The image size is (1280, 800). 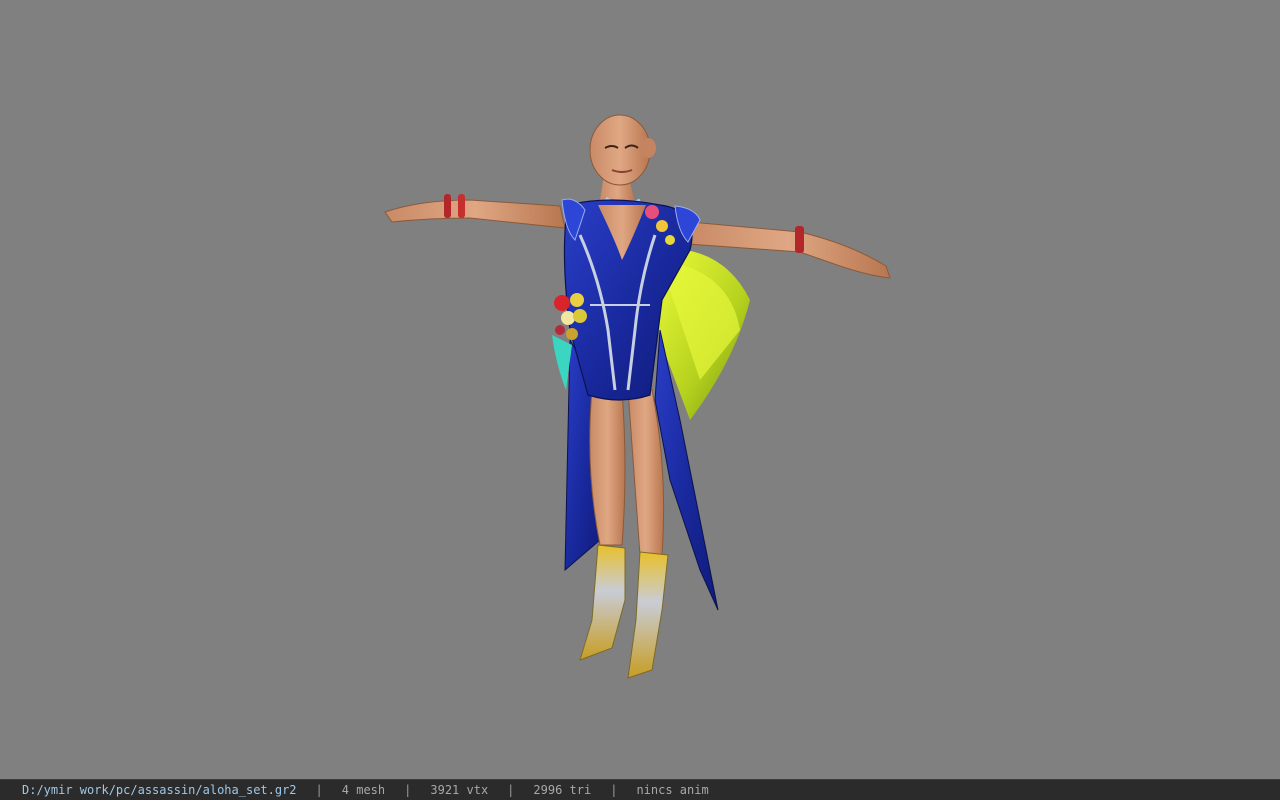 What do you see at coordinates (159, 790) in the screenshot?
I see `file-path: D:/ymir work/pc/assassin/aloha_set.gr2` at bounding box center [159, 790].